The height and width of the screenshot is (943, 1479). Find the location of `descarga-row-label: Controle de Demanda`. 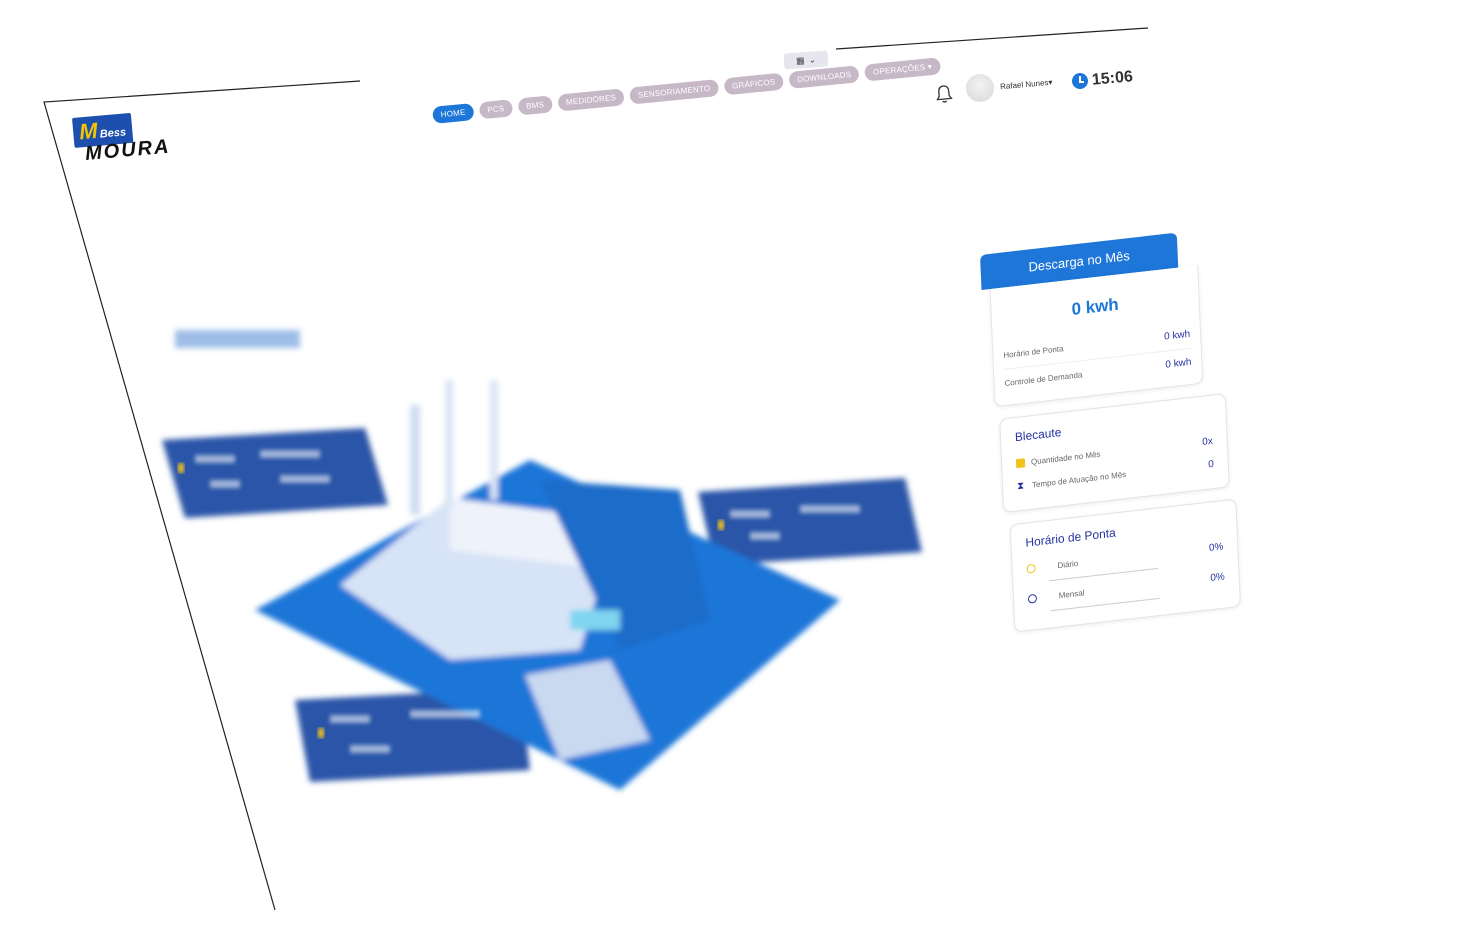

descarga-row-label: Controle de Demanda is located at coordinates (1043, 379).